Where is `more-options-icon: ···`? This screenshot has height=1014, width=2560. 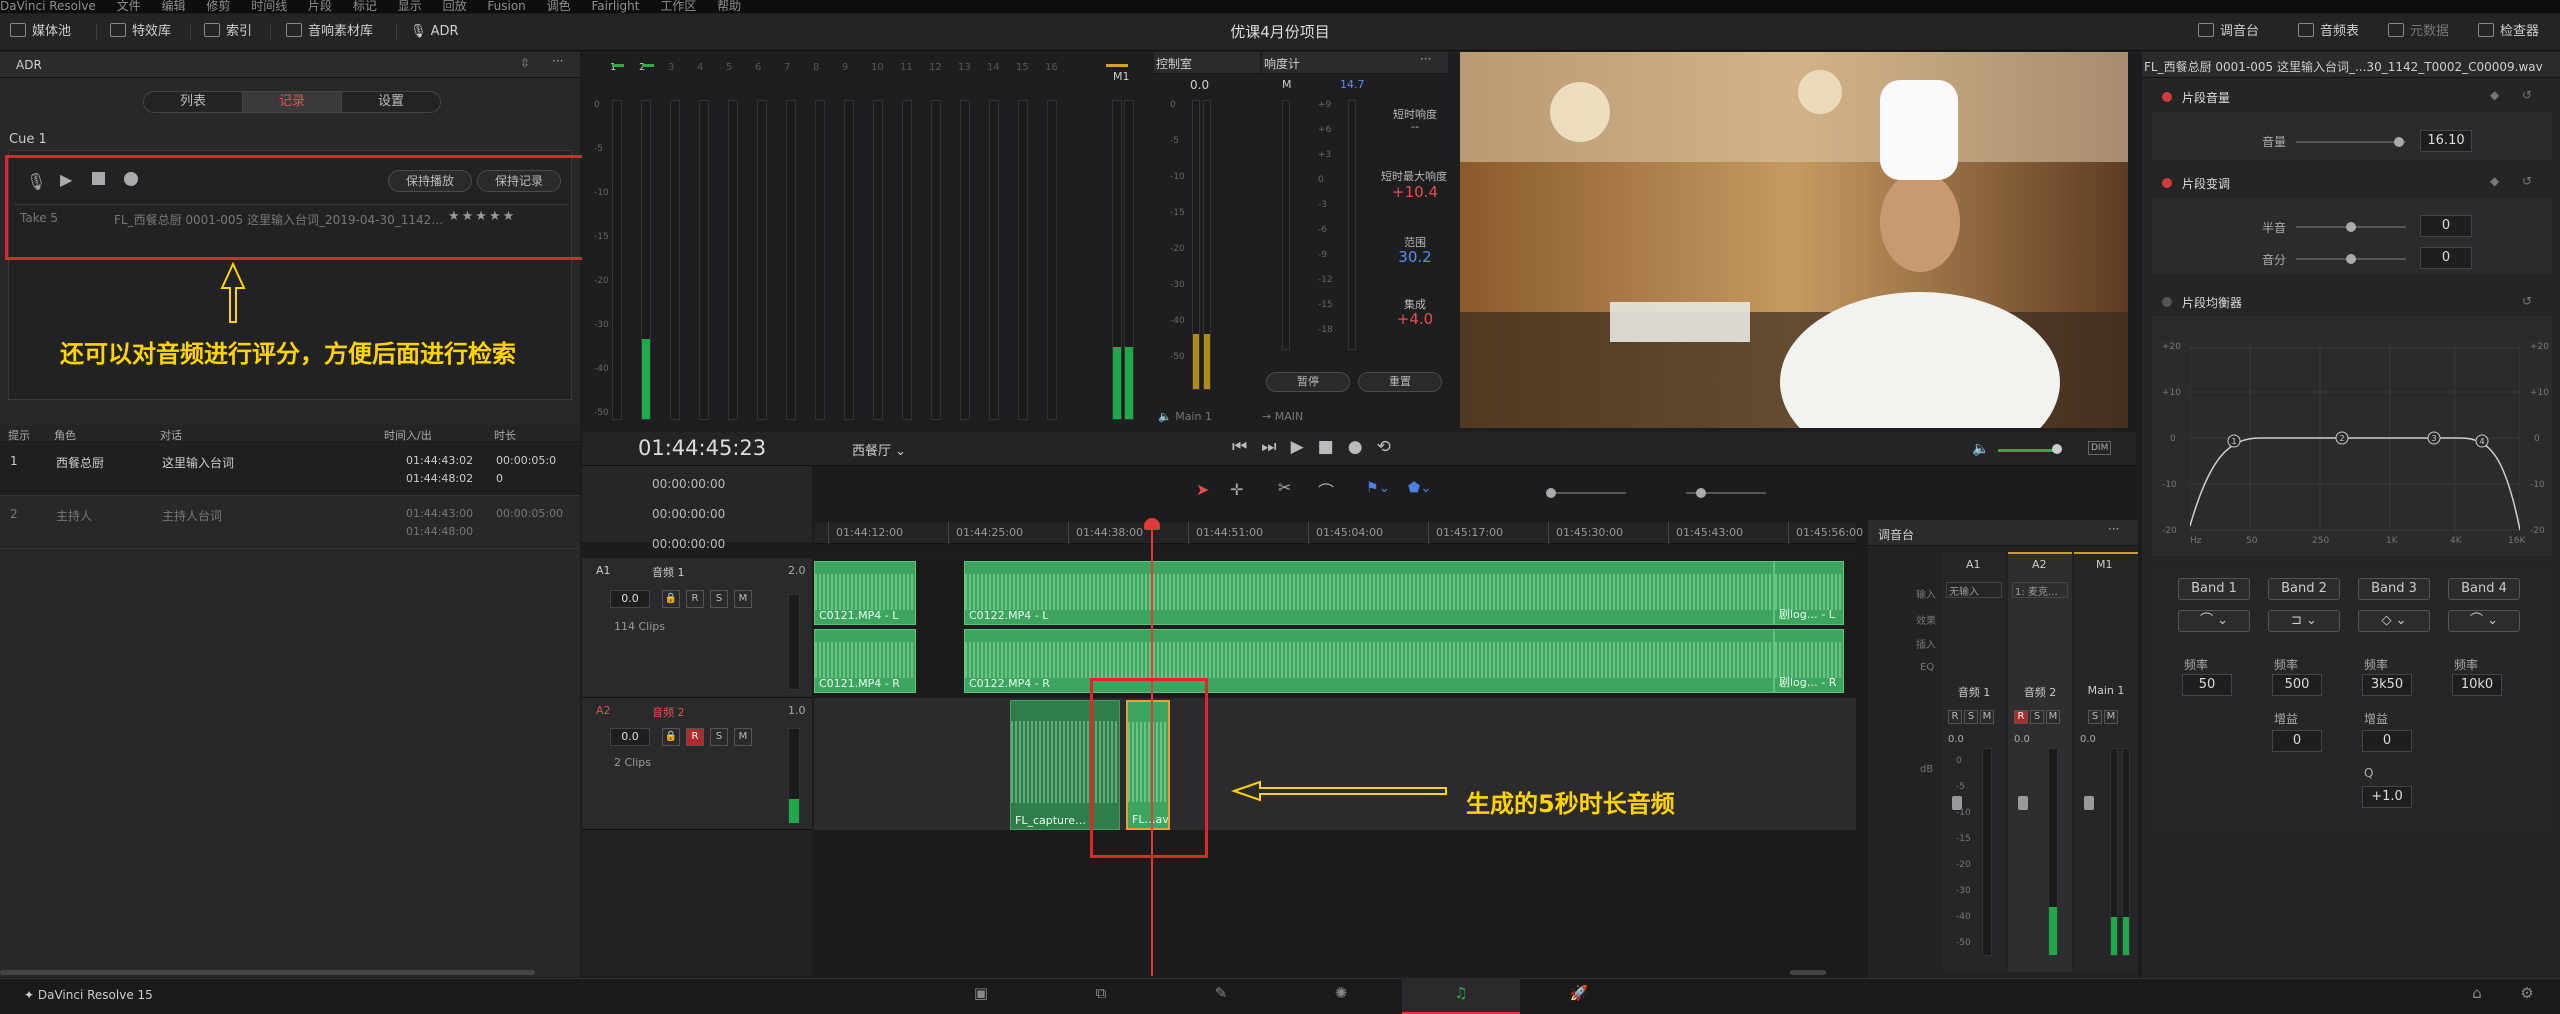
more-options-icon: ··· is located at coordinates (557, 61).